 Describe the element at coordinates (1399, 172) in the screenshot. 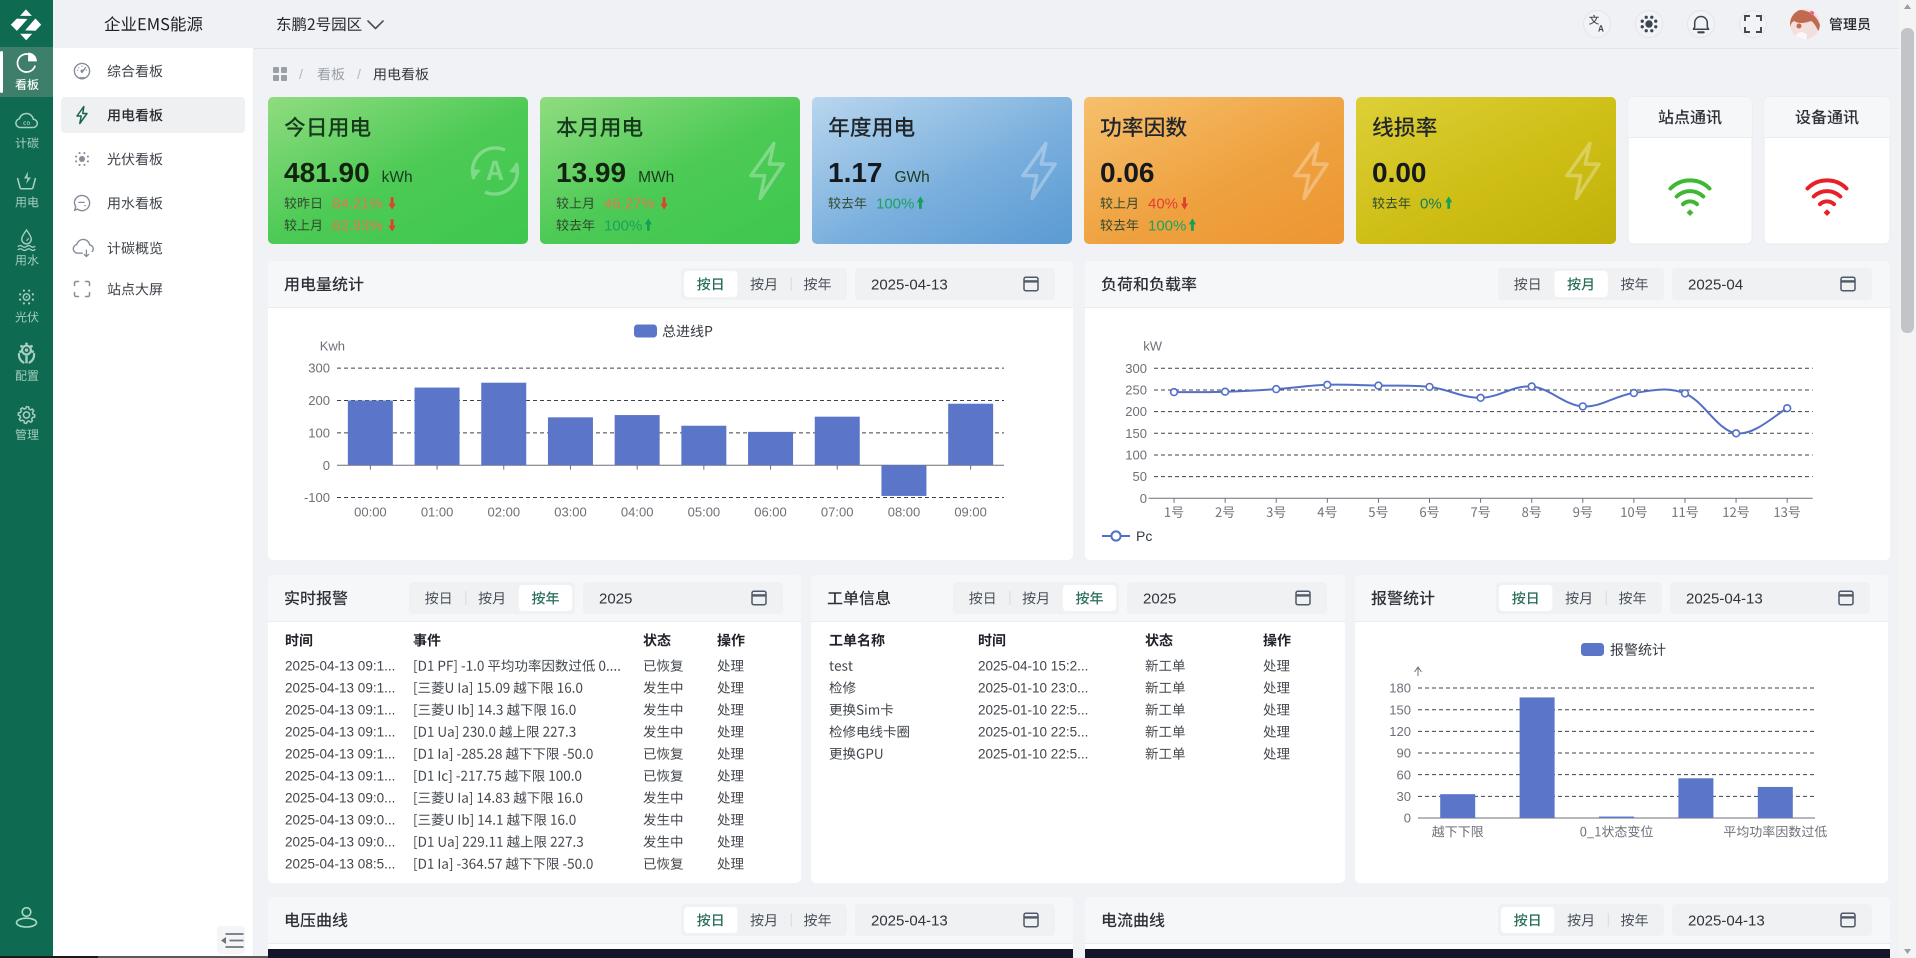

I see `svg-text: 0.00` at that location.